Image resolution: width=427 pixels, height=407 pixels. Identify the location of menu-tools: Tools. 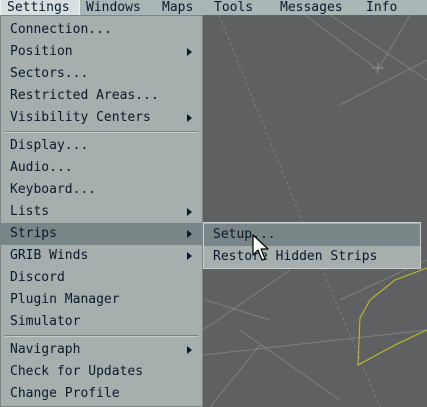
(241, 7).